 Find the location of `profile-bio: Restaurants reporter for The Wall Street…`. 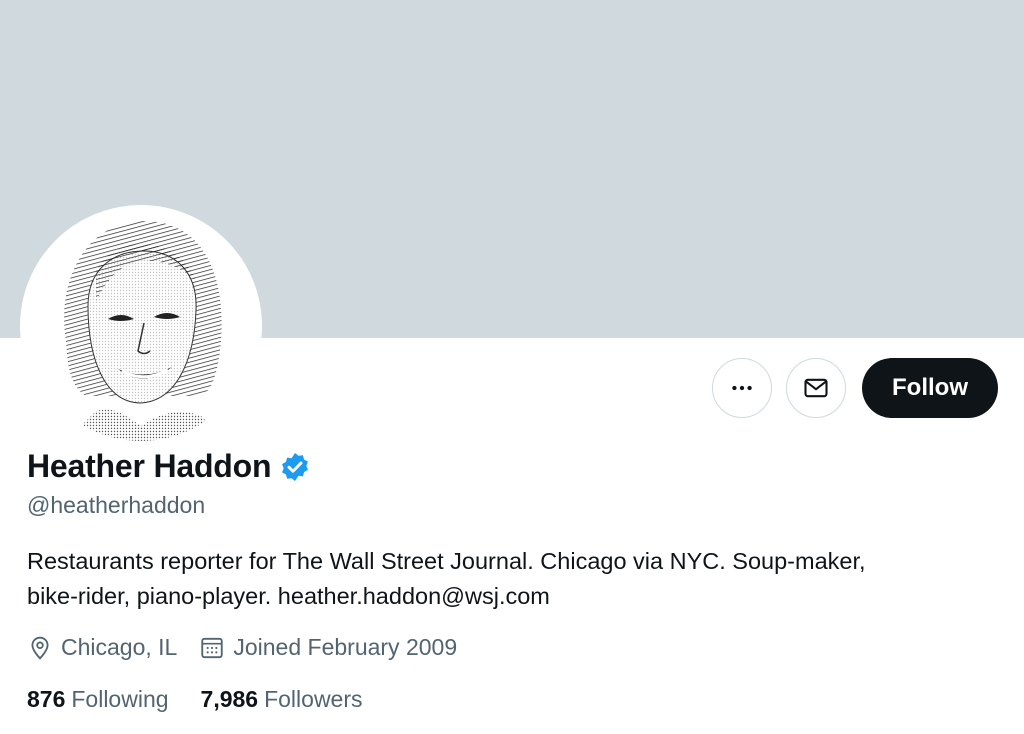

profile-bio: Restaurants reporter for The Wall Street… is located at coordinates (507, 579).